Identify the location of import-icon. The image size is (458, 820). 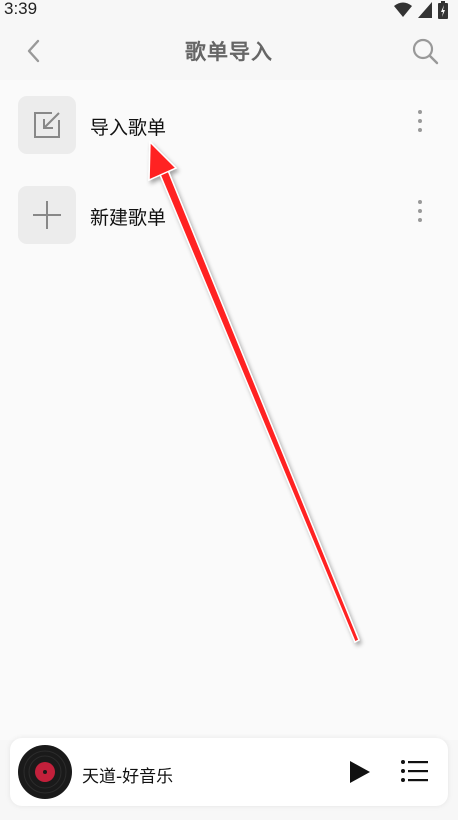
(47, 125).